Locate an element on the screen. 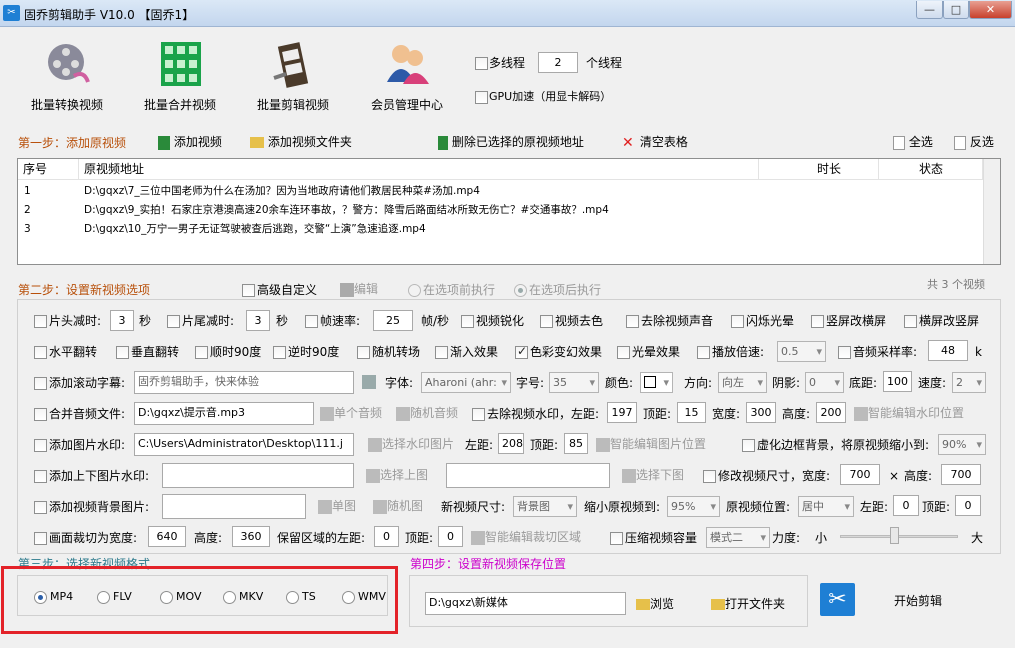 This screenshot has height=648, width=1015. samplerate-input: 48 is located at coordinates (948, 350).